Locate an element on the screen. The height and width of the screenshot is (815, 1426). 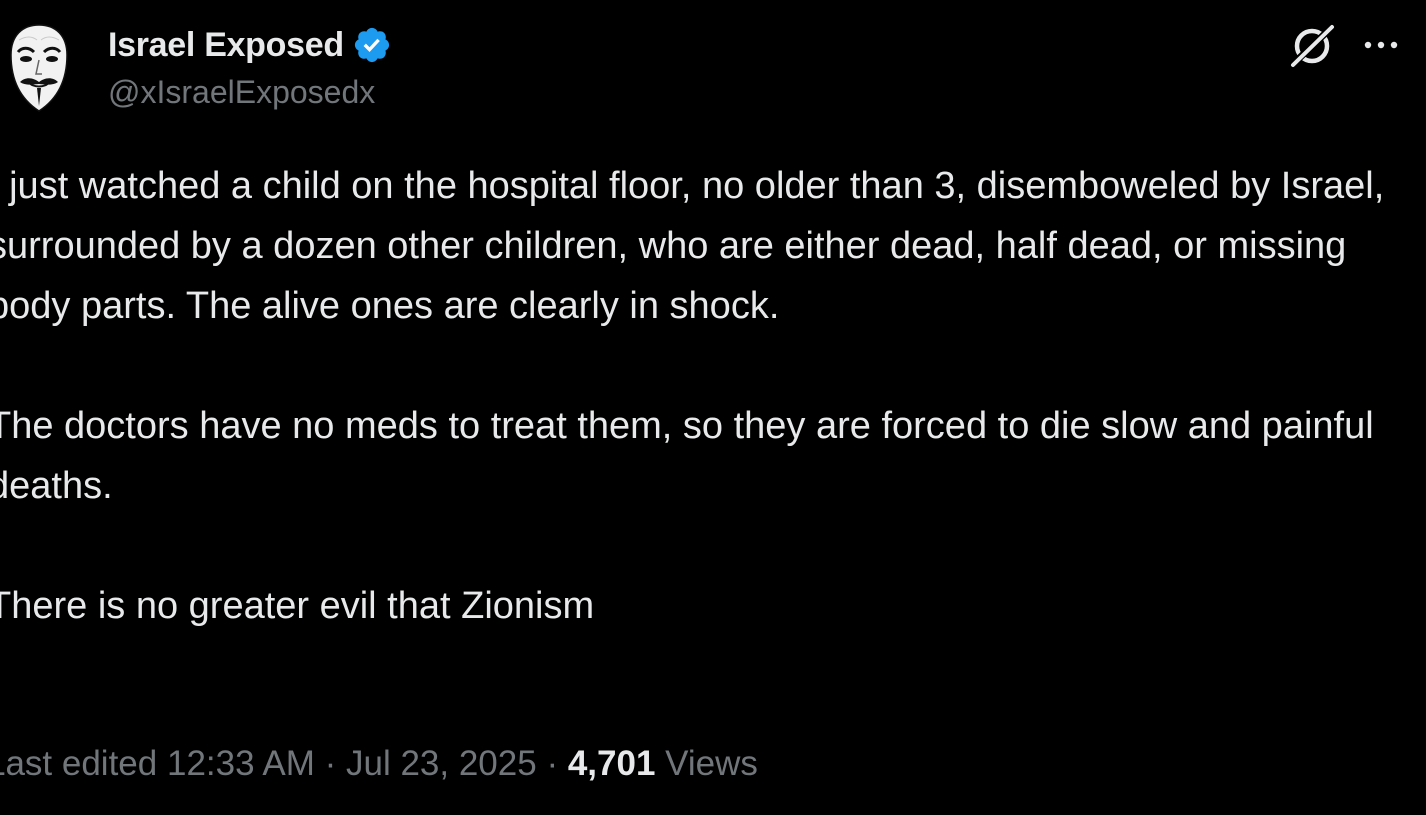
verified-badge-icon is located at coordinates (372, 45).